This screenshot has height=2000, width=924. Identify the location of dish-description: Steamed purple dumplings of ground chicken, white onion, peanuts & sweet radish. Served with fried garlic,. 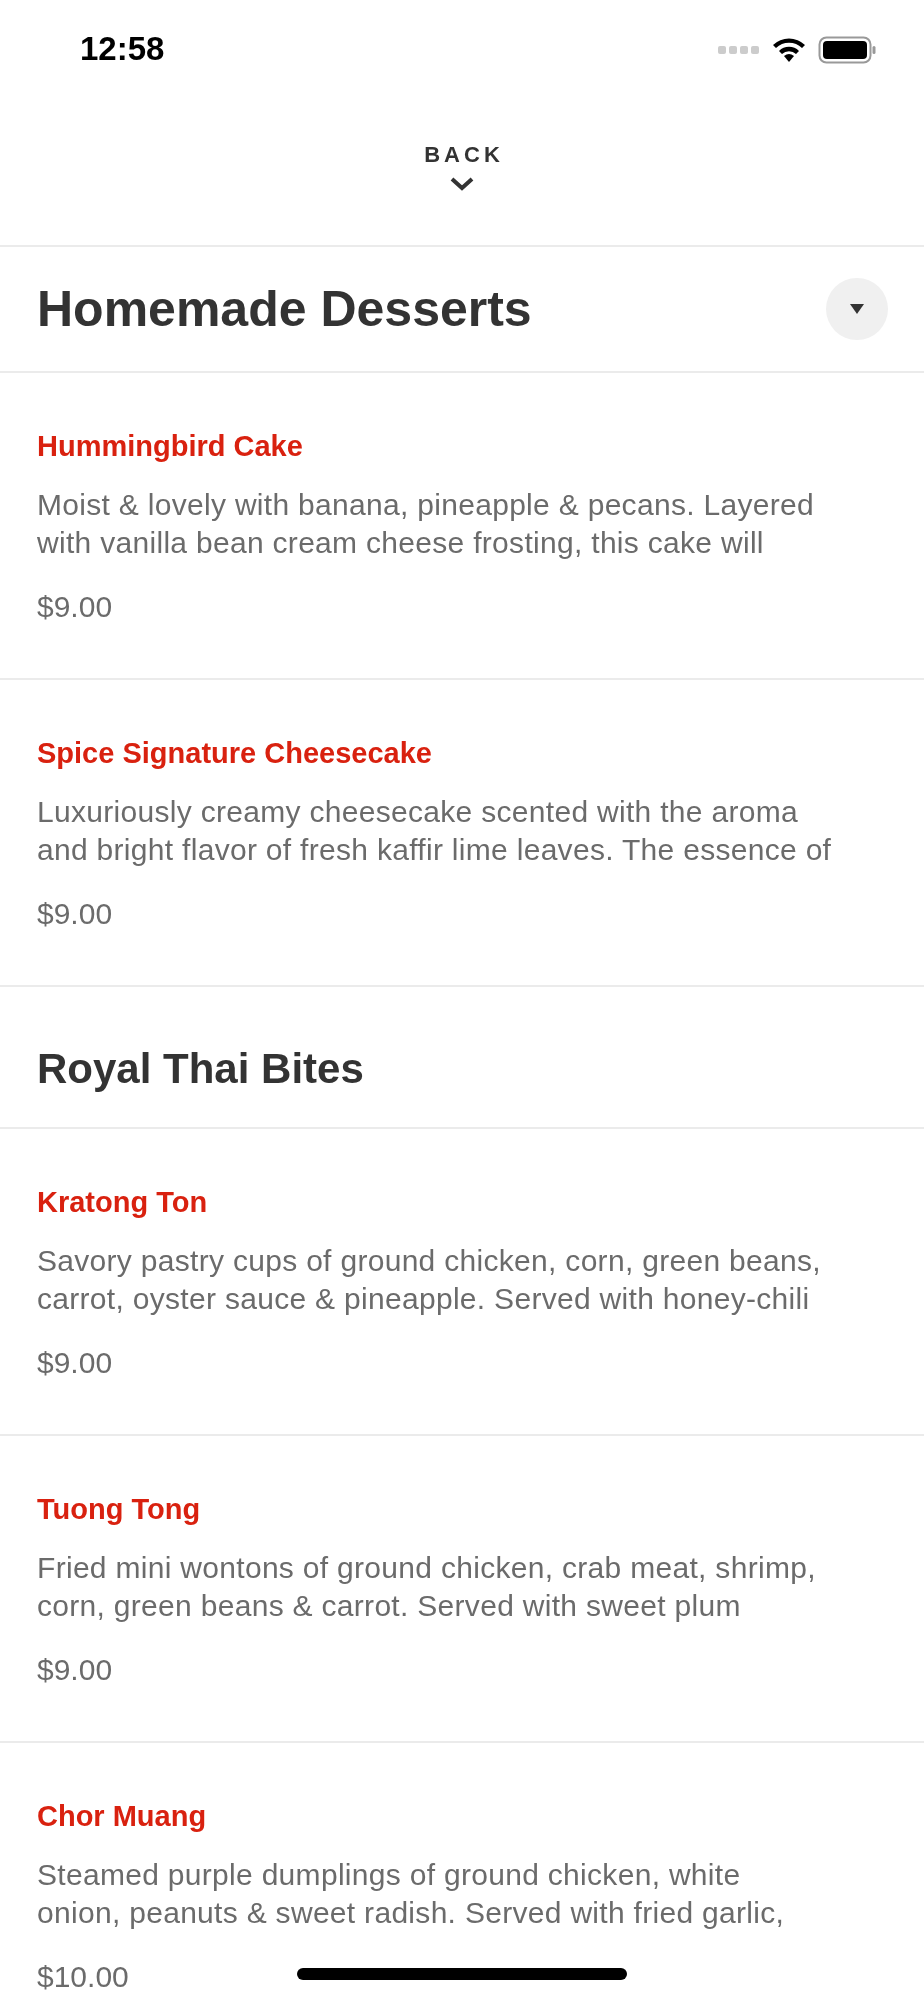
(411, 1894).